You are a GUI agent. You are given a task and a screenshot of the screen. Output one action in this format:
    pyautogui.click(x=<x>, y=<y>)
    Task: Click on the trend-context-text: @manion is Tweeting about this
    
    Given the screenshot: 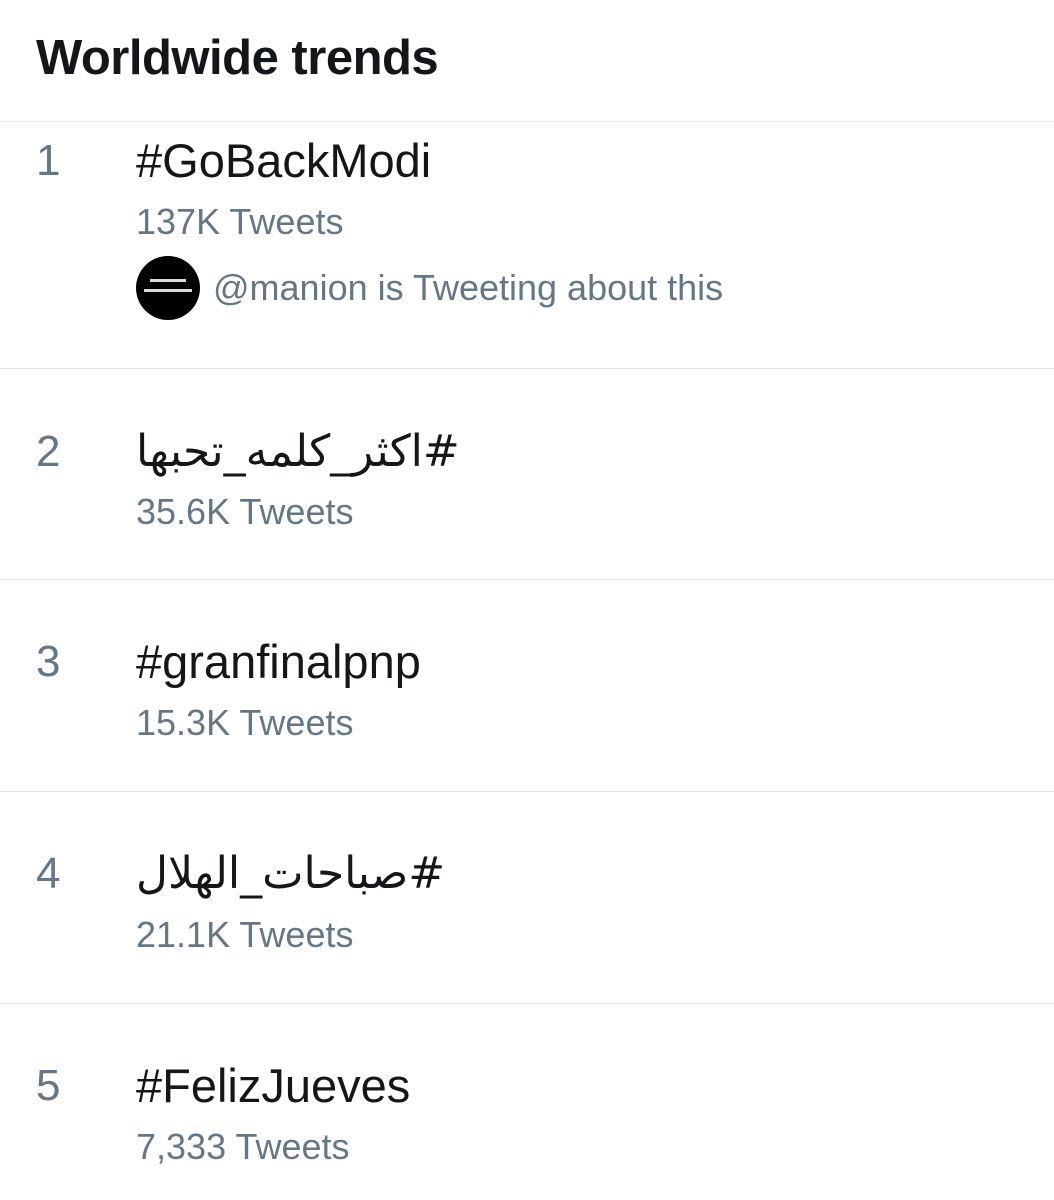 What is the action you would take?
    pyautogui.click(x=468, y=287)
    